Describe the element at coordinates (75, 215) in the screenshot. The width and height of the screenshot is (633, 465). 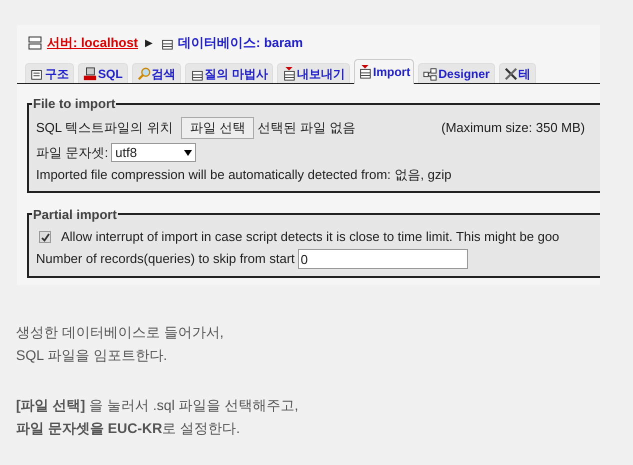
I see `section-title: Partial import` at that location.